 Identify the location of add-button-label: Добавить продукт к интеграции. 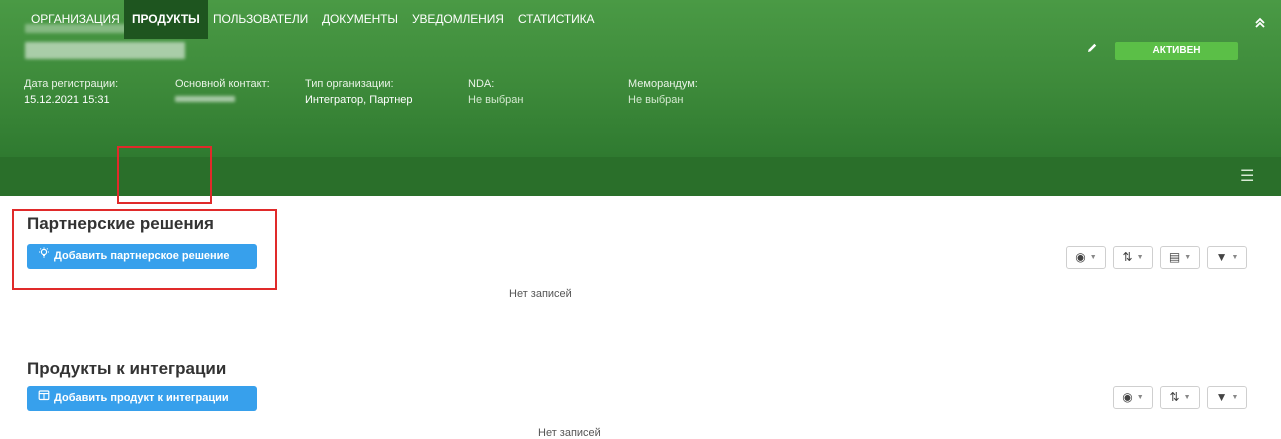
(141, 398).